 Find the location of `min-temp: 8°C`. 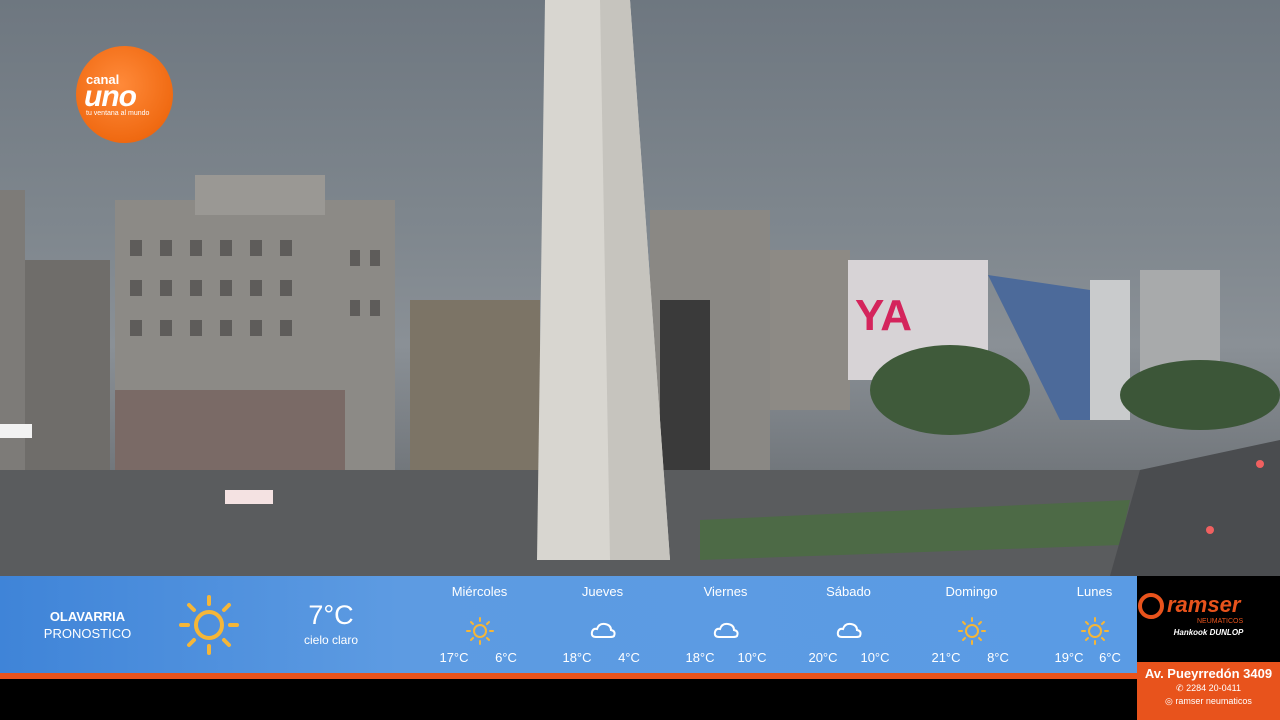

min-temp: 8°C is located at coordinates (998, 657).